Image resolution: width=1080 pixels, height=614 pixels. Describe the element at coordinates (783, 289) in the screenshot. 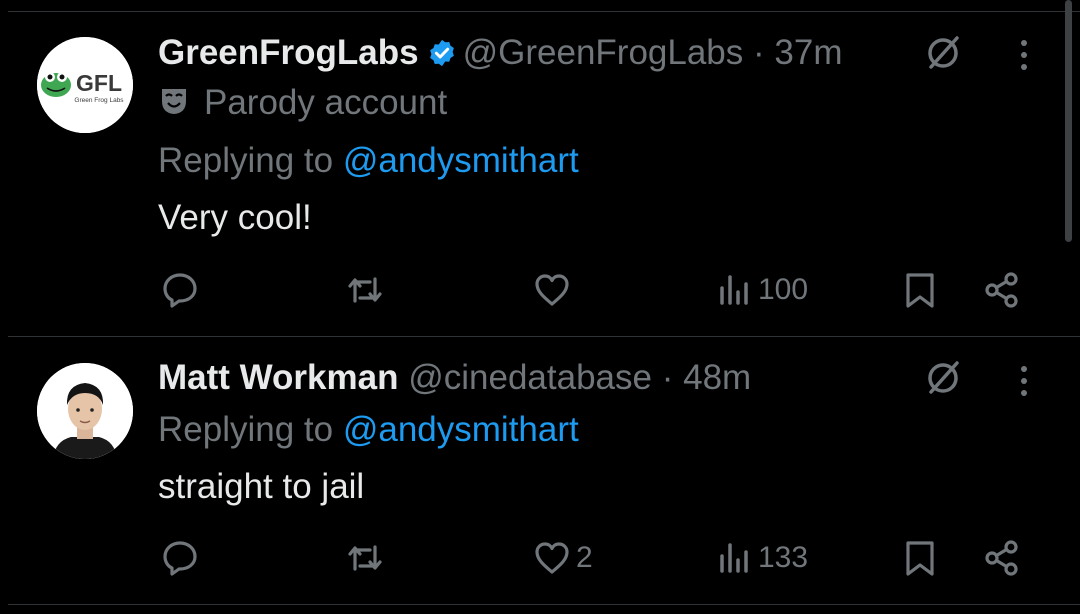

I see `view-count: 100` at that location.